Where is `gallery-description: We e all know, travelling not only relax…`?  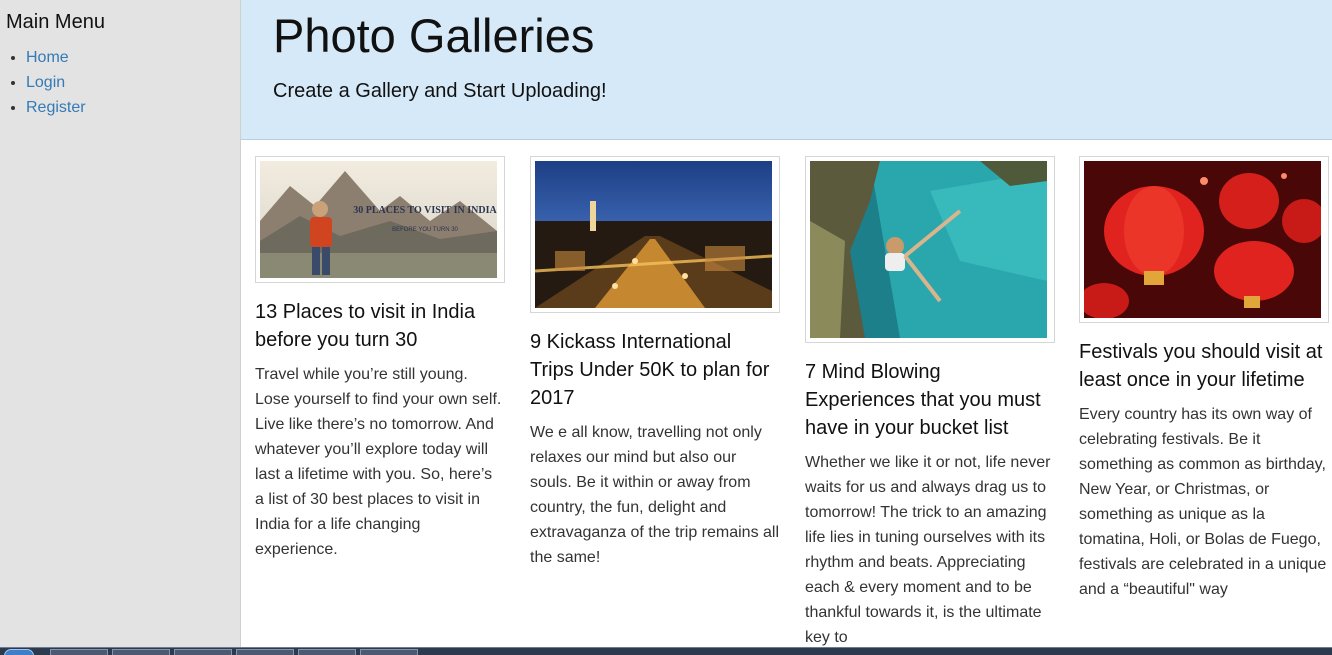
gallery-description: We e all know, travelling not only relax… is located at coordinates (655, 495).